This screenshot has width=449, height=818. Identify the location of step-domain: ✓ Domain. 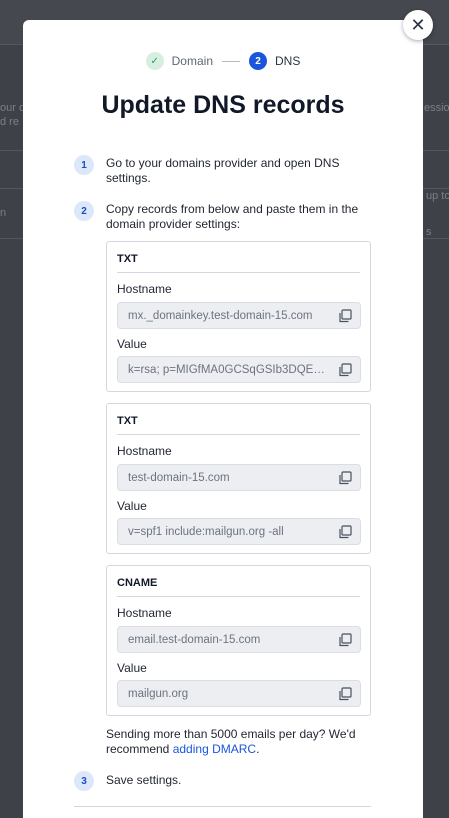
(179, 61).